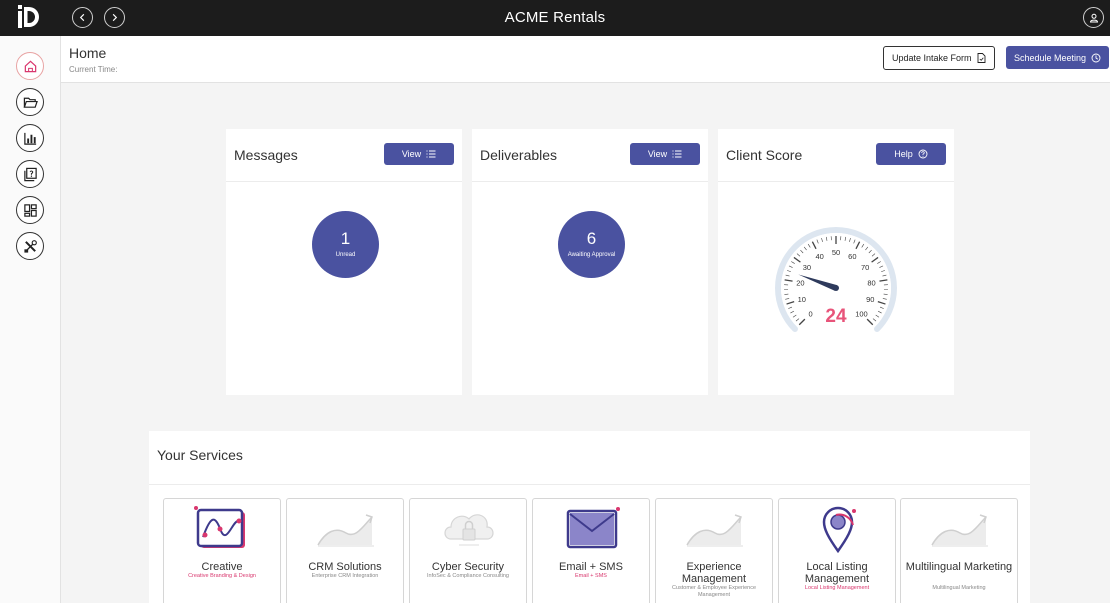 The image size is (1110, 603). What do you see at coordinates (836, 280) in the screenshot?
I see `client-score-gauge: 010 20 30 40 50 60 70 80 90 100 24` at bounding box center [836, 280].